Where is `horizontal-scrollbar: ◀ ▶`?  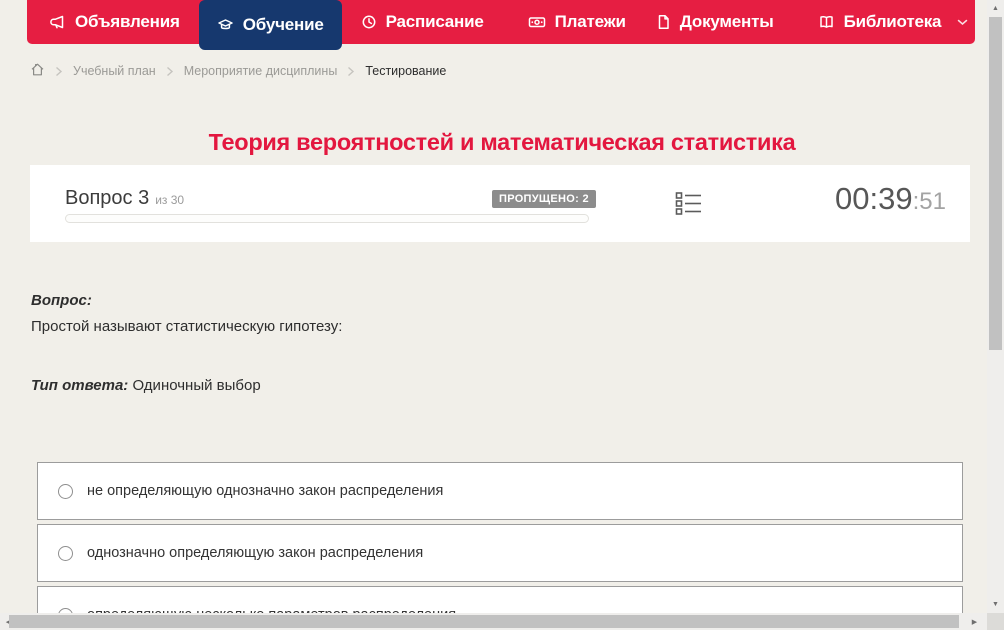
horizontal-scrollbar: ◀ ▶ is located at coordinates (493, 621).